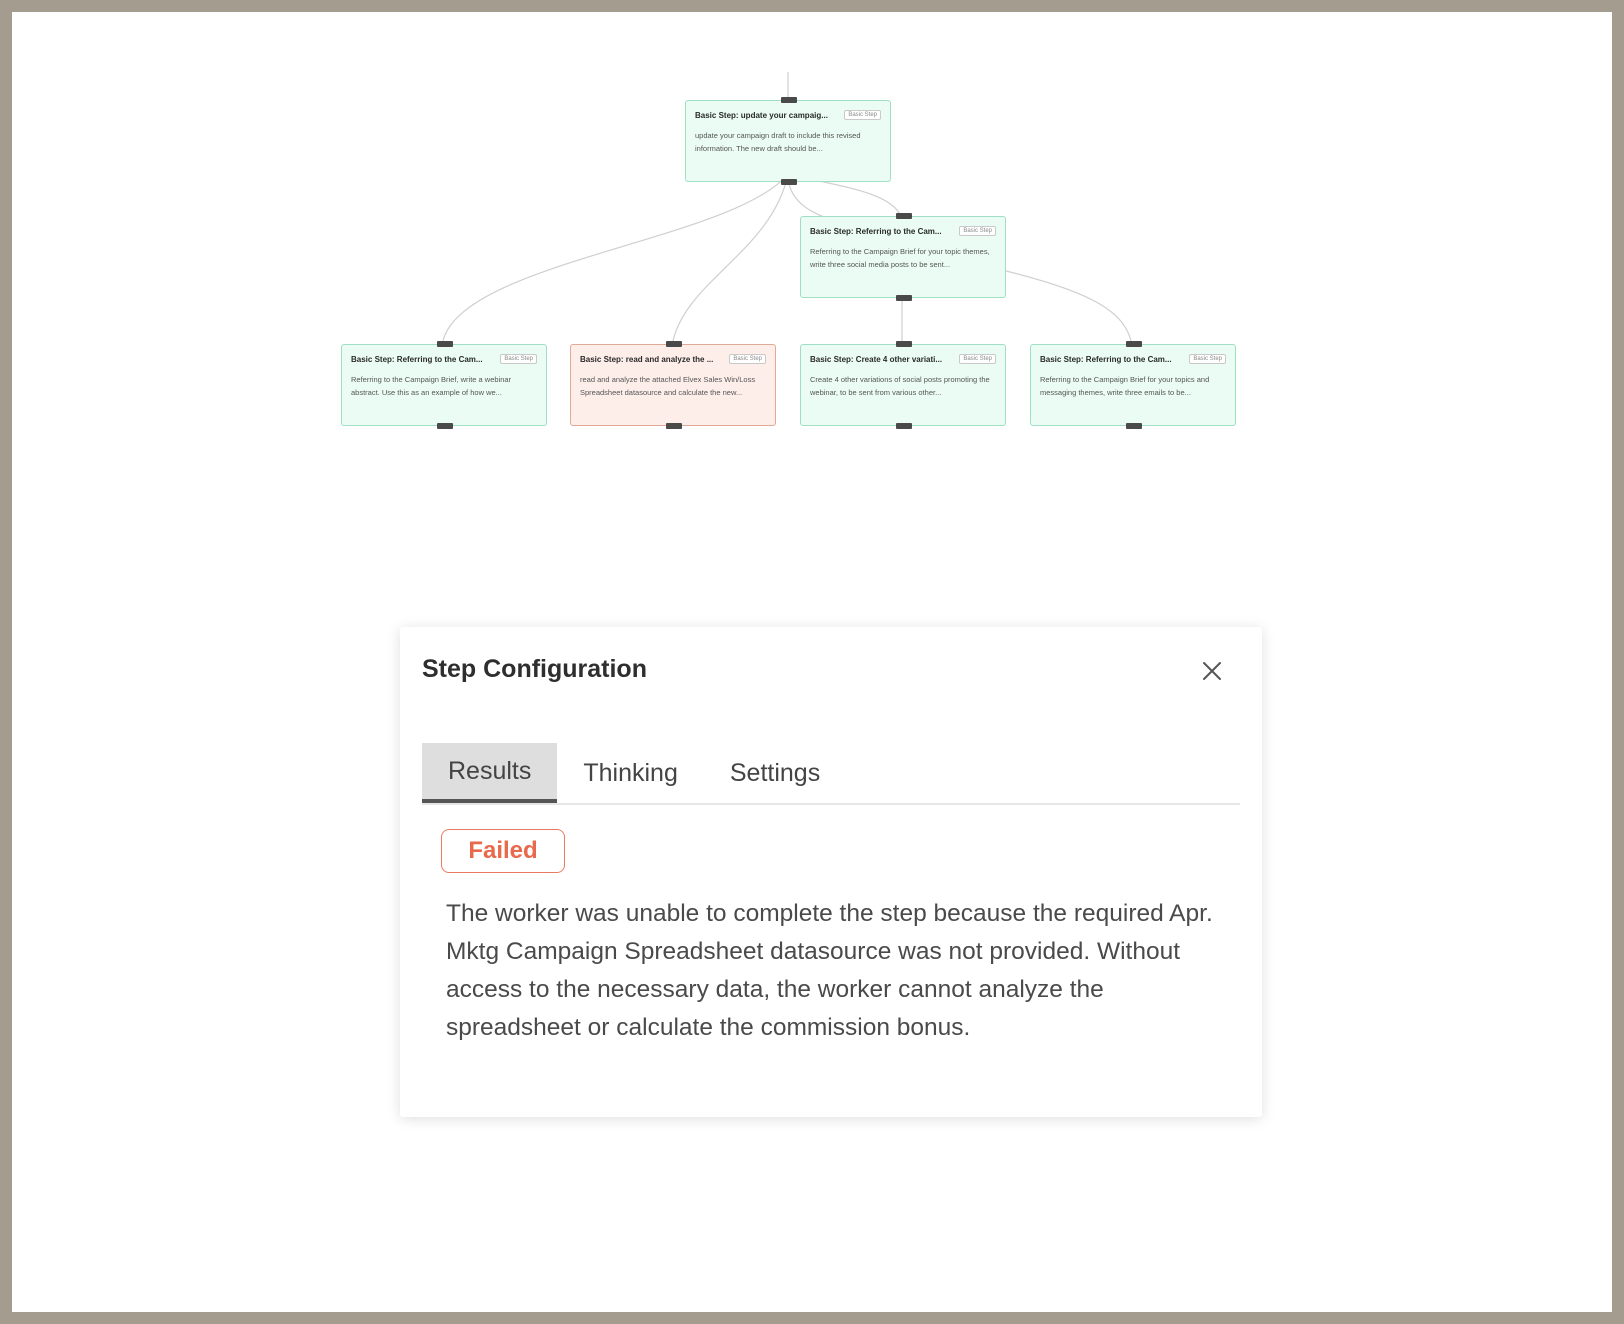 The height and width of the screenshot is (1324, 1624). What do you see at coordinates (534, 669) in the screenshot?
I see `dialog-title: Step Configuration` at bounding box center [534, 669].